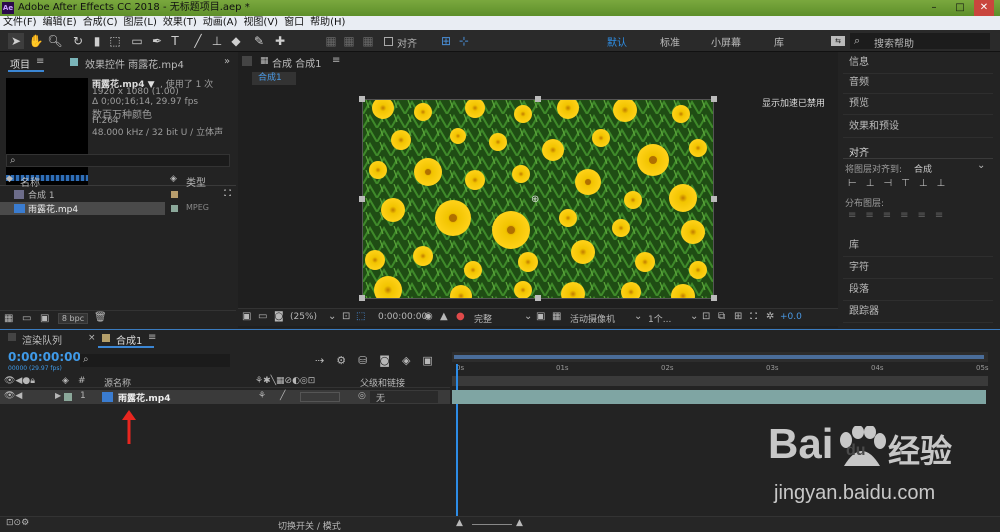 The width and height of the screenshot is (1000, 532). I want to click on menu-layer: 图层(L), so click(139, 23).